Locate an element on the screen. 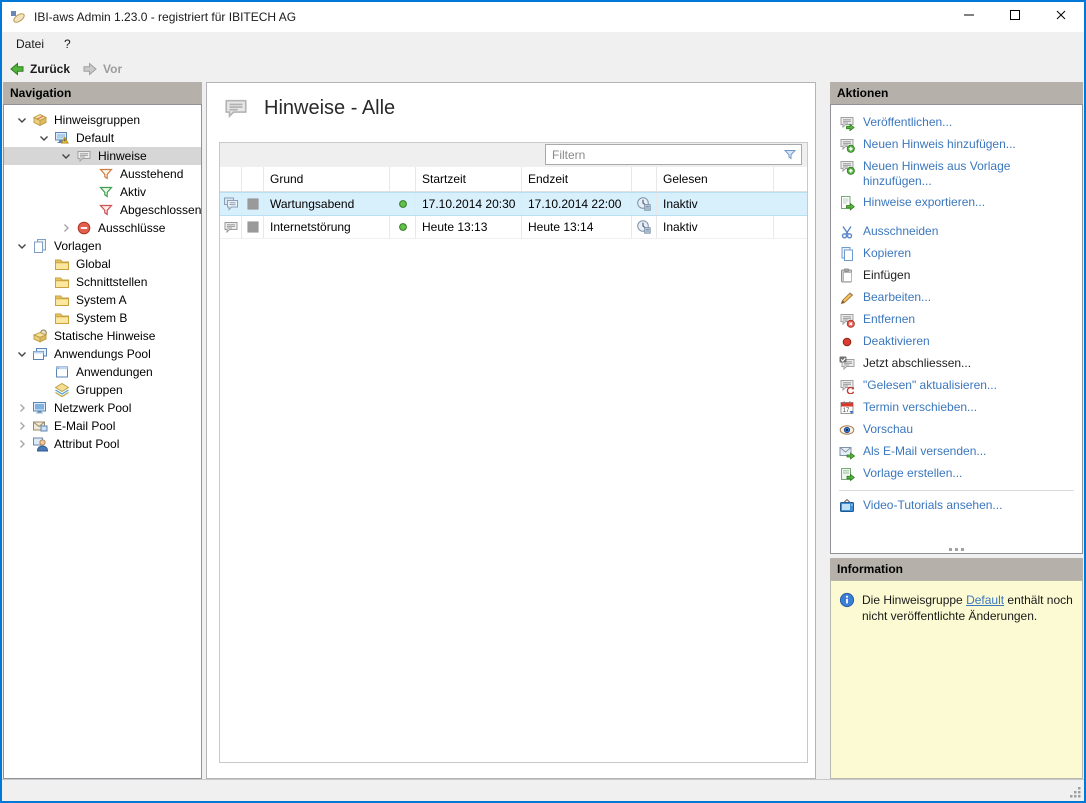 This screenshot has height=803, width=1086. minimize-button is located at coordinates (969, 17).